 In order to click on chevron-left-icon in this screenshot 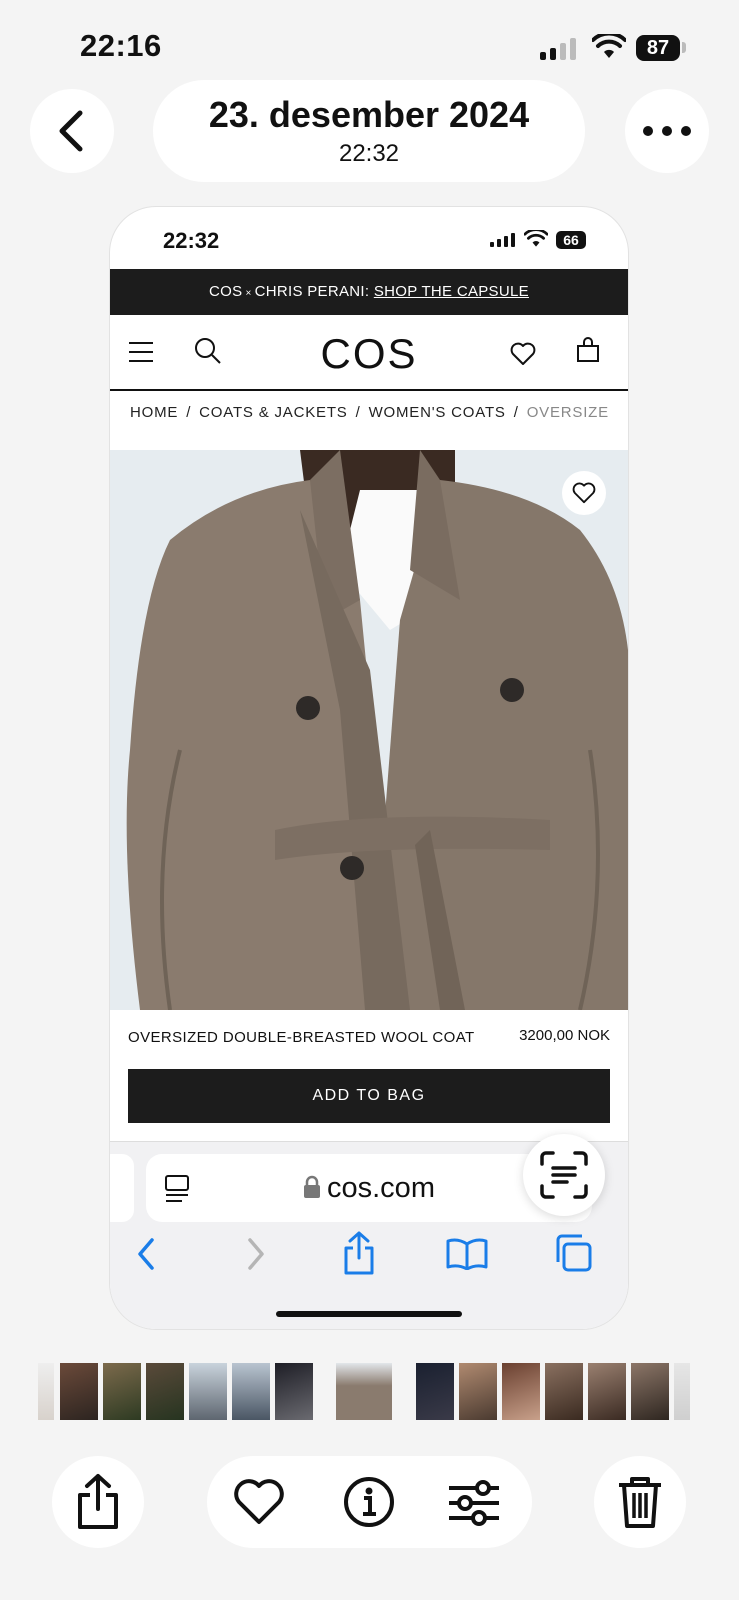, I will do `click(71, 131)`.